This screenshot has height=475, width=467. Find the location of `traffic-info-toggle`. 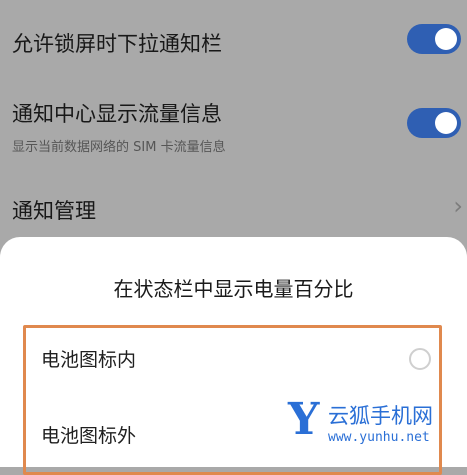

traffic-info-toggle is located at coordinates (434, 123).